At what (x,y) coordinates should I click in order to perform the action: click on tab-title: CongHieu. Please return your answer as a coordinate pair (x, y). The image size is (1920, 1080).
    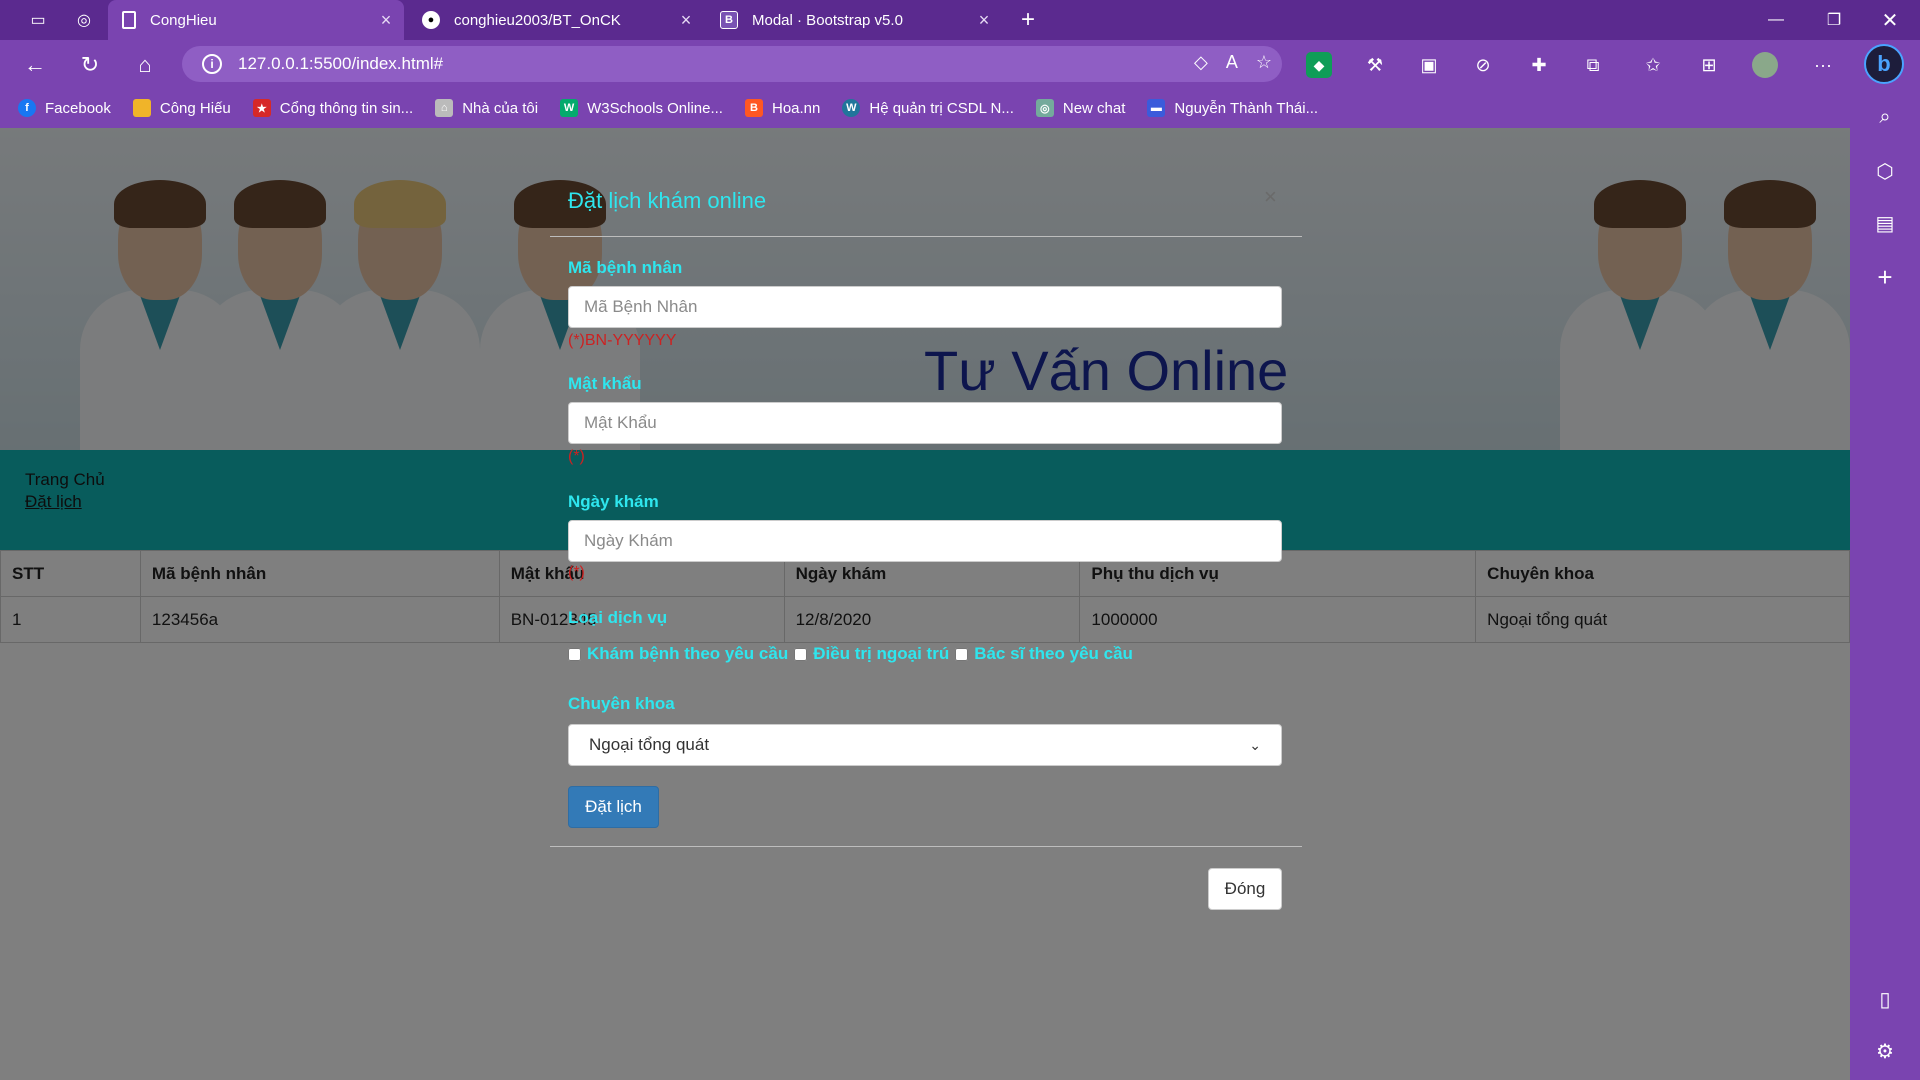
    Looking at the image, I should click on (183, 20).